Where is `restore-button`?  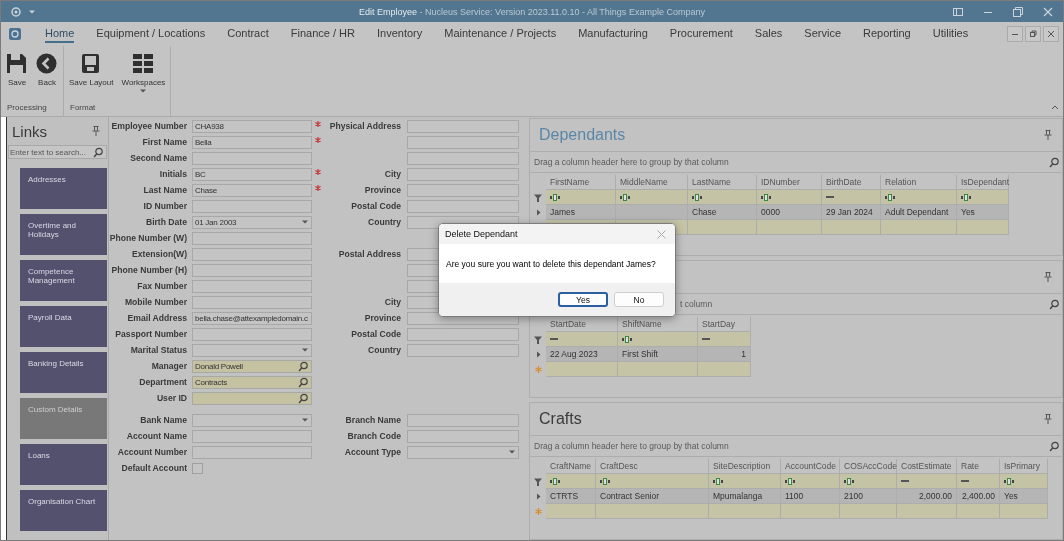 restore-button is located at coordinates (1033, 34).